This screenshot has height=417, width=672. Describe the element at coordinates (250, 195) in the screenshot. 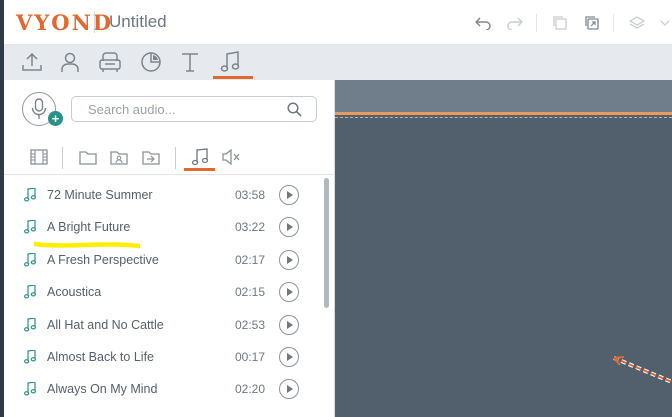

I see `track-duration: 03:58` at that location.